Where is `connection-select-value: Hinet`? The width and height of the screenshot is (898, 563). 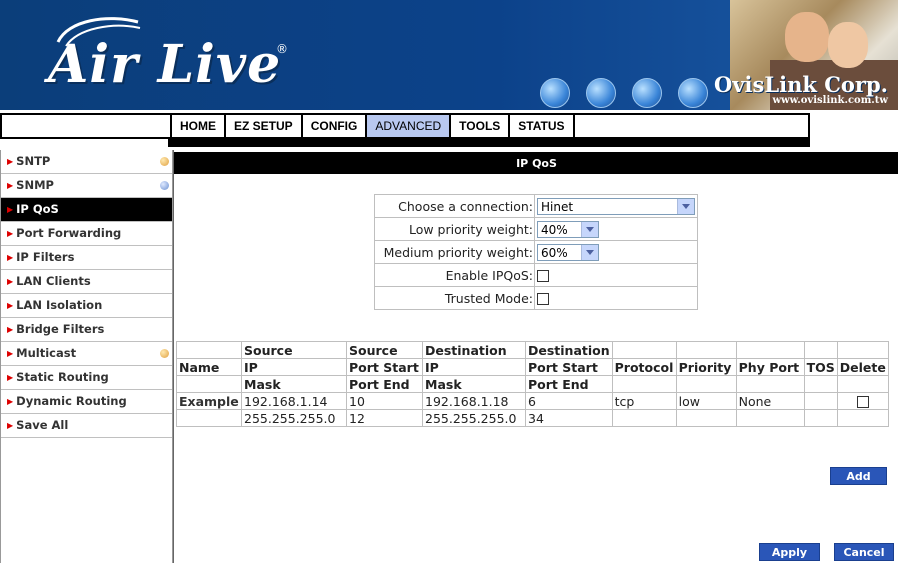 connection-select-value: Hinet is located at coordinates (557, 206).